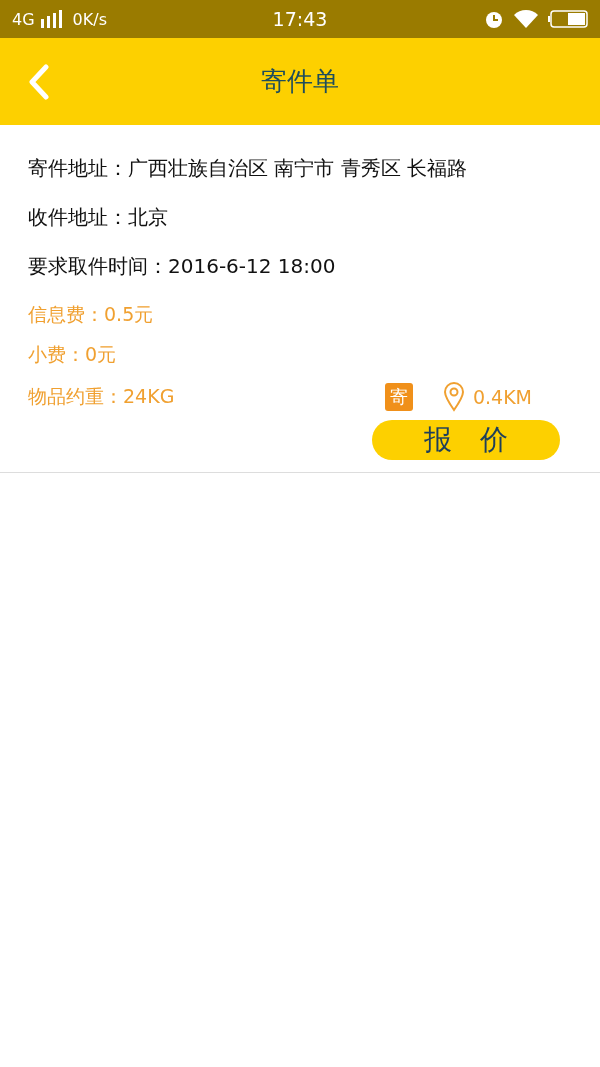 This screenshot has height=1067, width=600. I want to click on quote-button: 报 价, so click(466, 440).